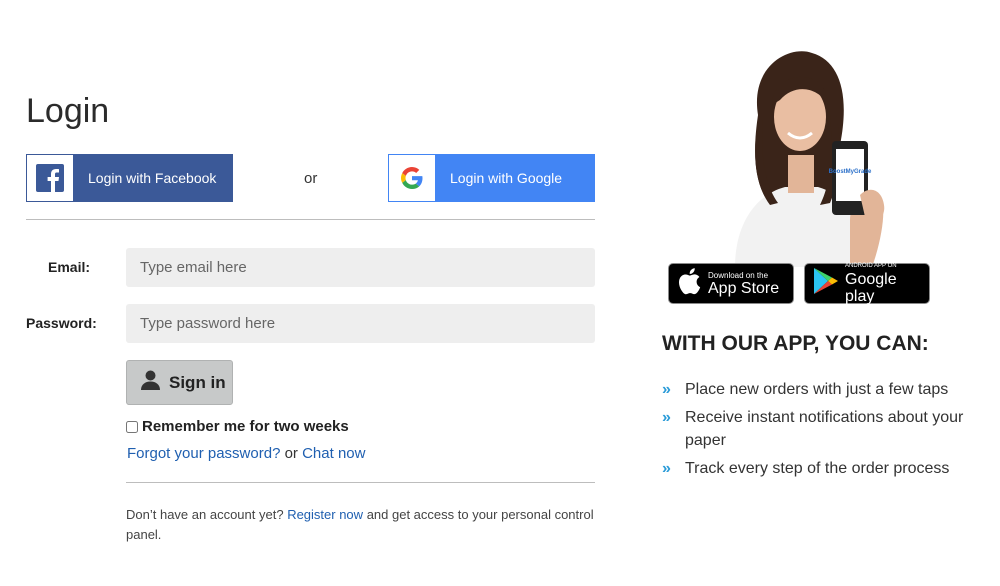 Image resolution: width=1000 pixels, height=586 pixels. Describe the element at coordinates (69, 267) in the screenshot. I see `email-label: Email:` at that location.